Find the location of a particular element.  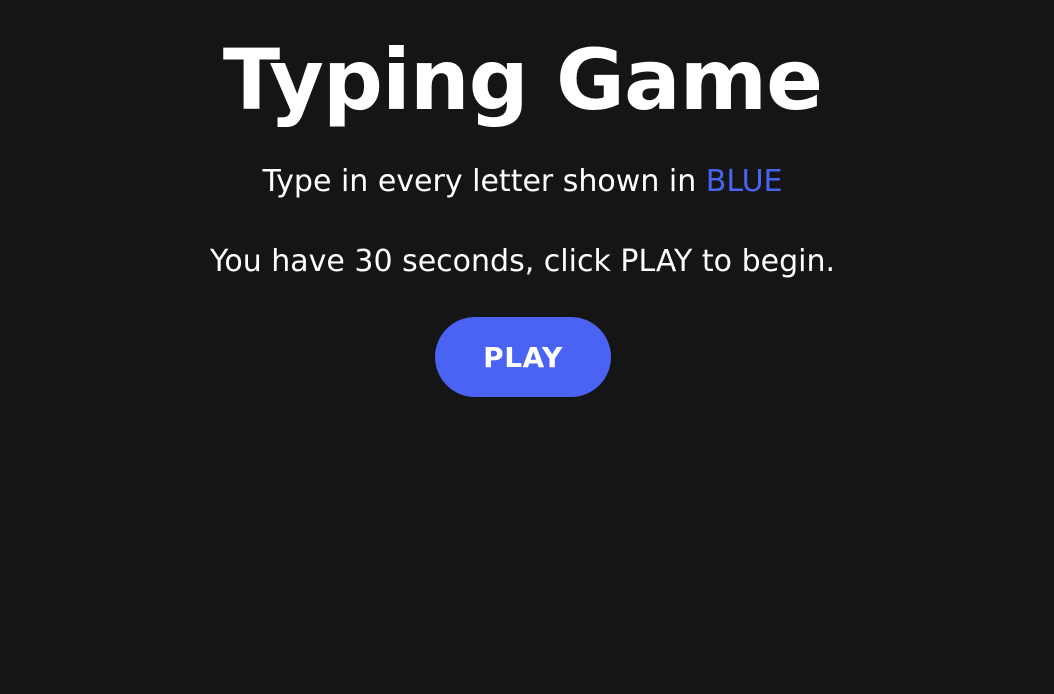

instruction-color-word: BLUE is located at coordinates (744, 181).